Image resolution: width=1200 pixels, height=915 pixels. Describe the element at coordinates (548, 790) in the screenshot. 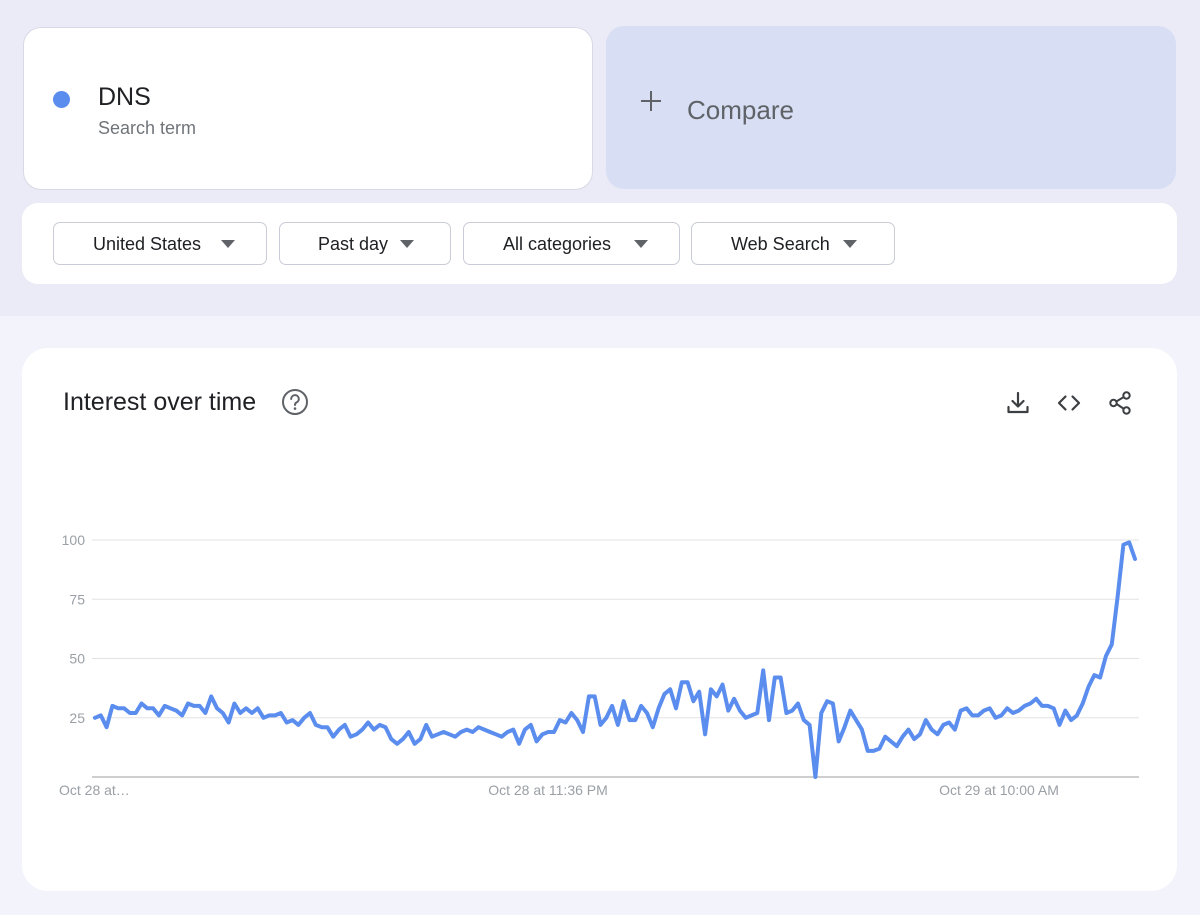

I see `x-tick-label: Oct 28 at 11:36 PM` at that location.